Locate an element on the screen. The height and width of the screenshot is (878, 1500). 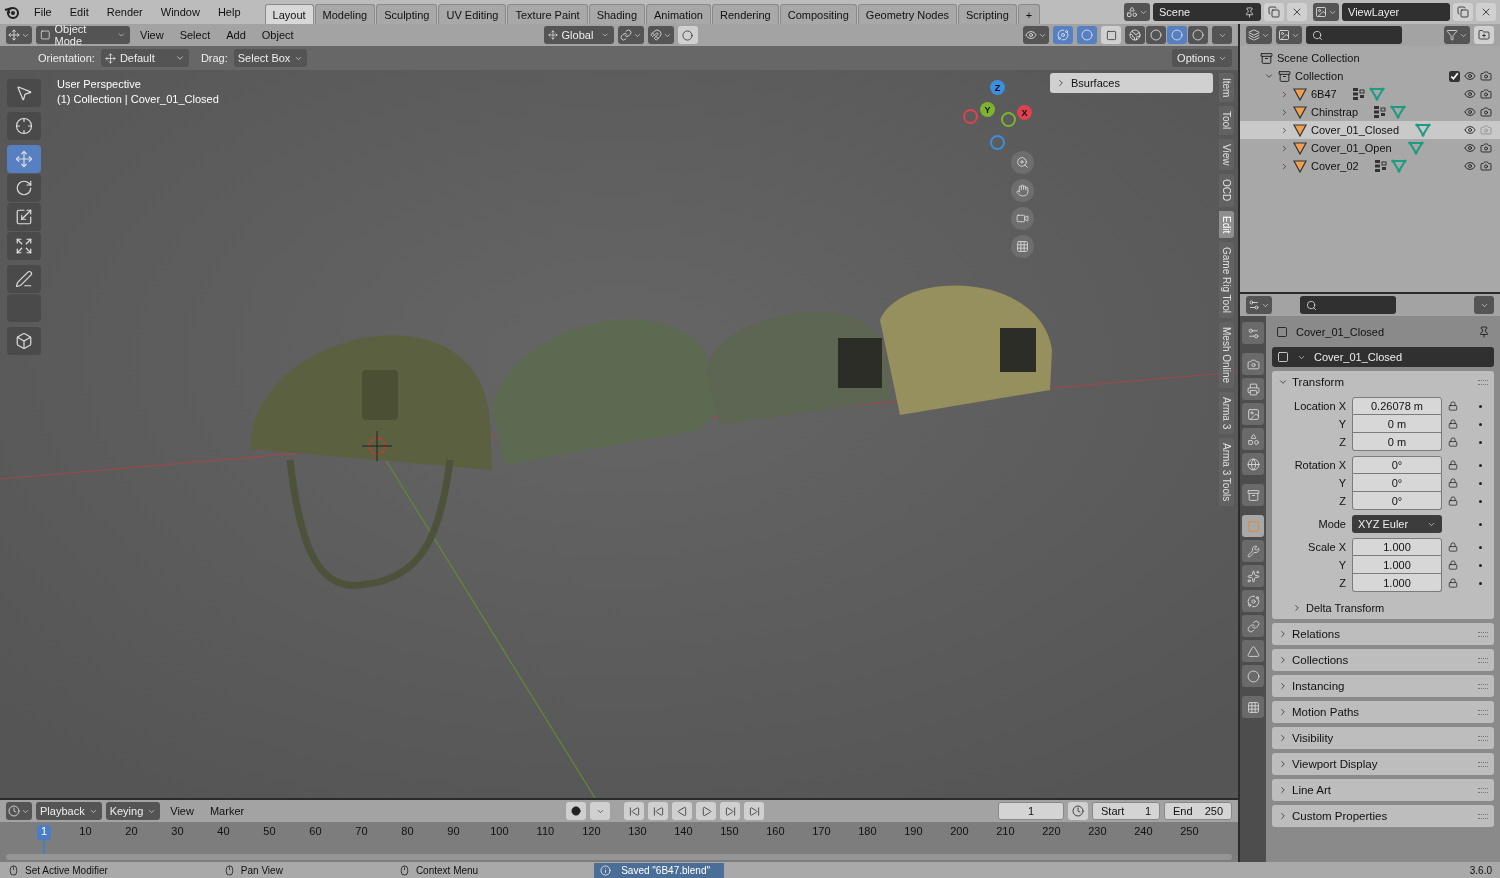
shading-options-button is located at coordinates (1222, 35).